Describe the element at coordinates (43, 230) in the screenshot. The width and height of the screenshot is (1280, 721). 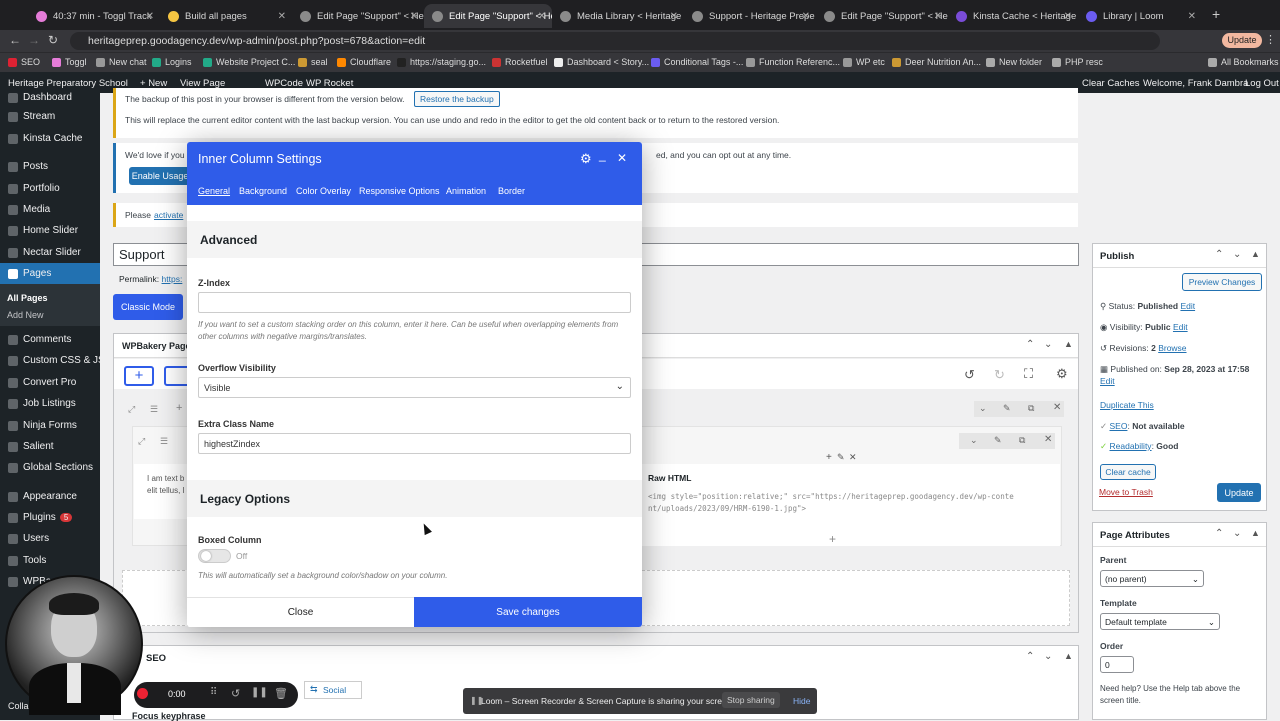
I see `sidebar-item-home-slider: Home Slider` at that location.